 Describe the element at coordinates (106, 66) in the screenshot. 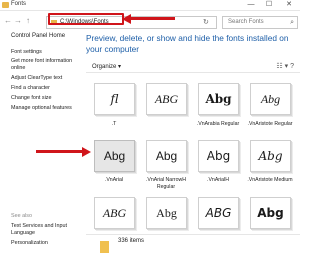

I see `organize-button: Organize ▾` at that location.